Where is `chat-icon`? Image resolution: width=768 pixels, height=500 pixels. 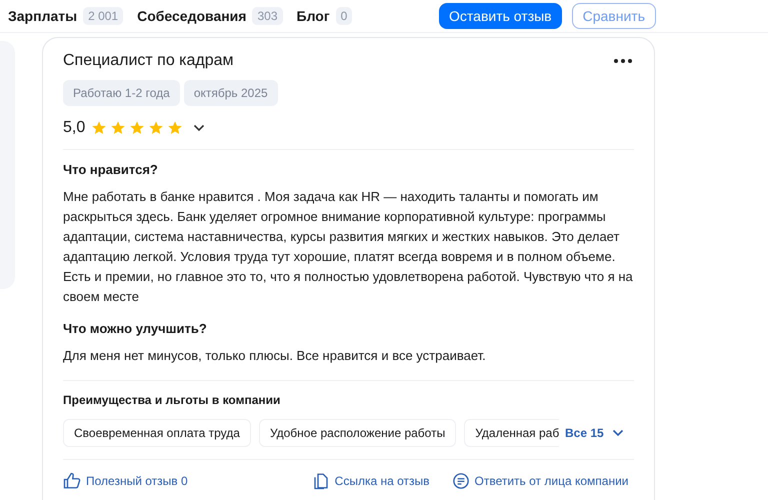 chat-icon is located at coordinates (461, 481).